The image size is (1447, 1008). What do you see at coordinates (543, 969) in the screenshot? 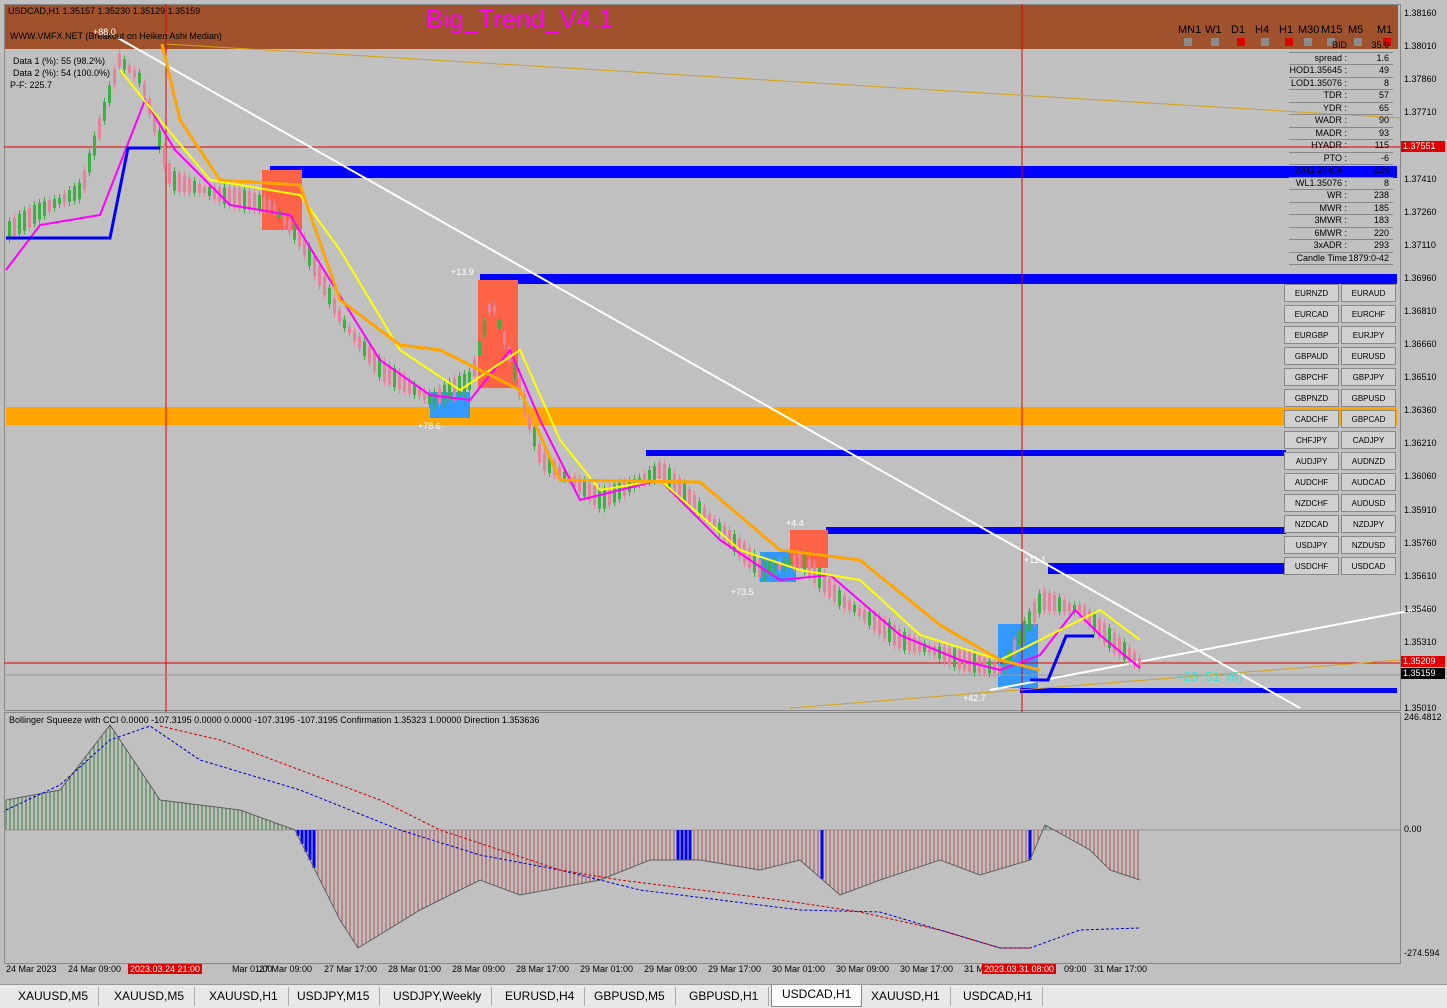
I see `time-label: 28 Mar 17:00` at bounding box center [543, 969].